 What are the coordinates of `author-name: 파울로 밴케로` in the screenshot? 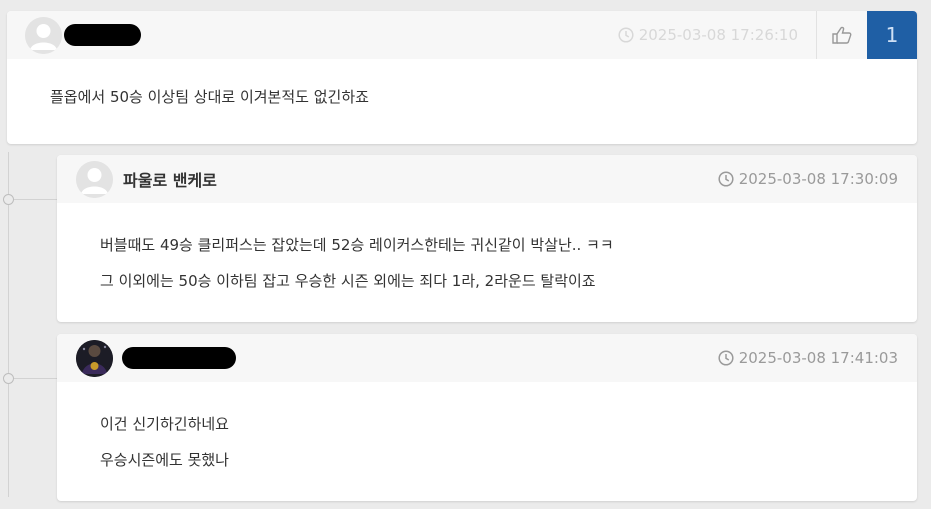 It's located at (170, 179).